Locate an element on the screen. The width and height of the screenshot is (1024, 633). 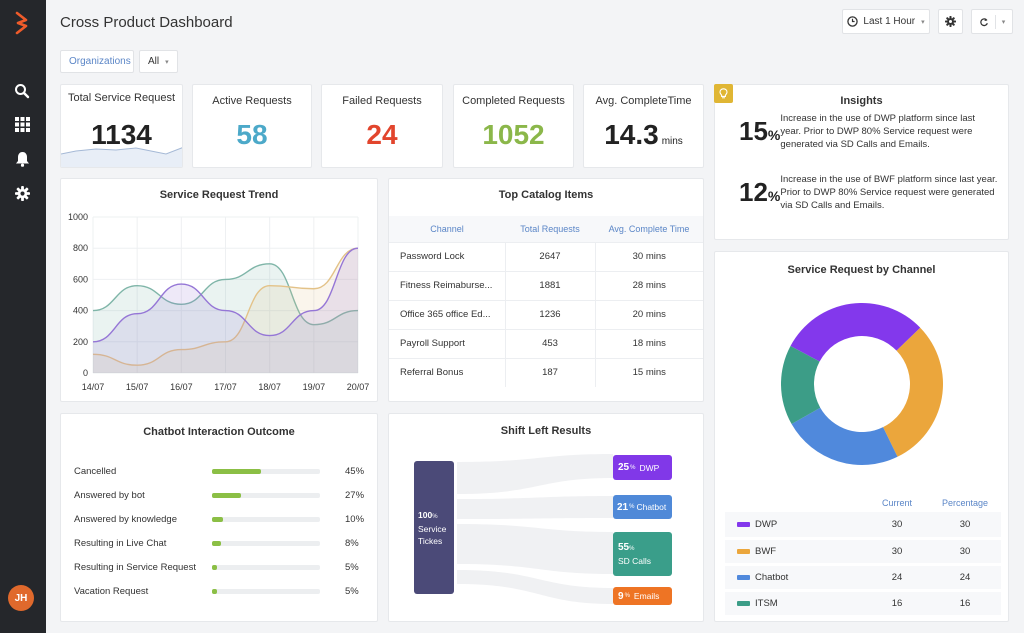
target-node-dwp: 25% DWP is located at coordinates (642, 467).